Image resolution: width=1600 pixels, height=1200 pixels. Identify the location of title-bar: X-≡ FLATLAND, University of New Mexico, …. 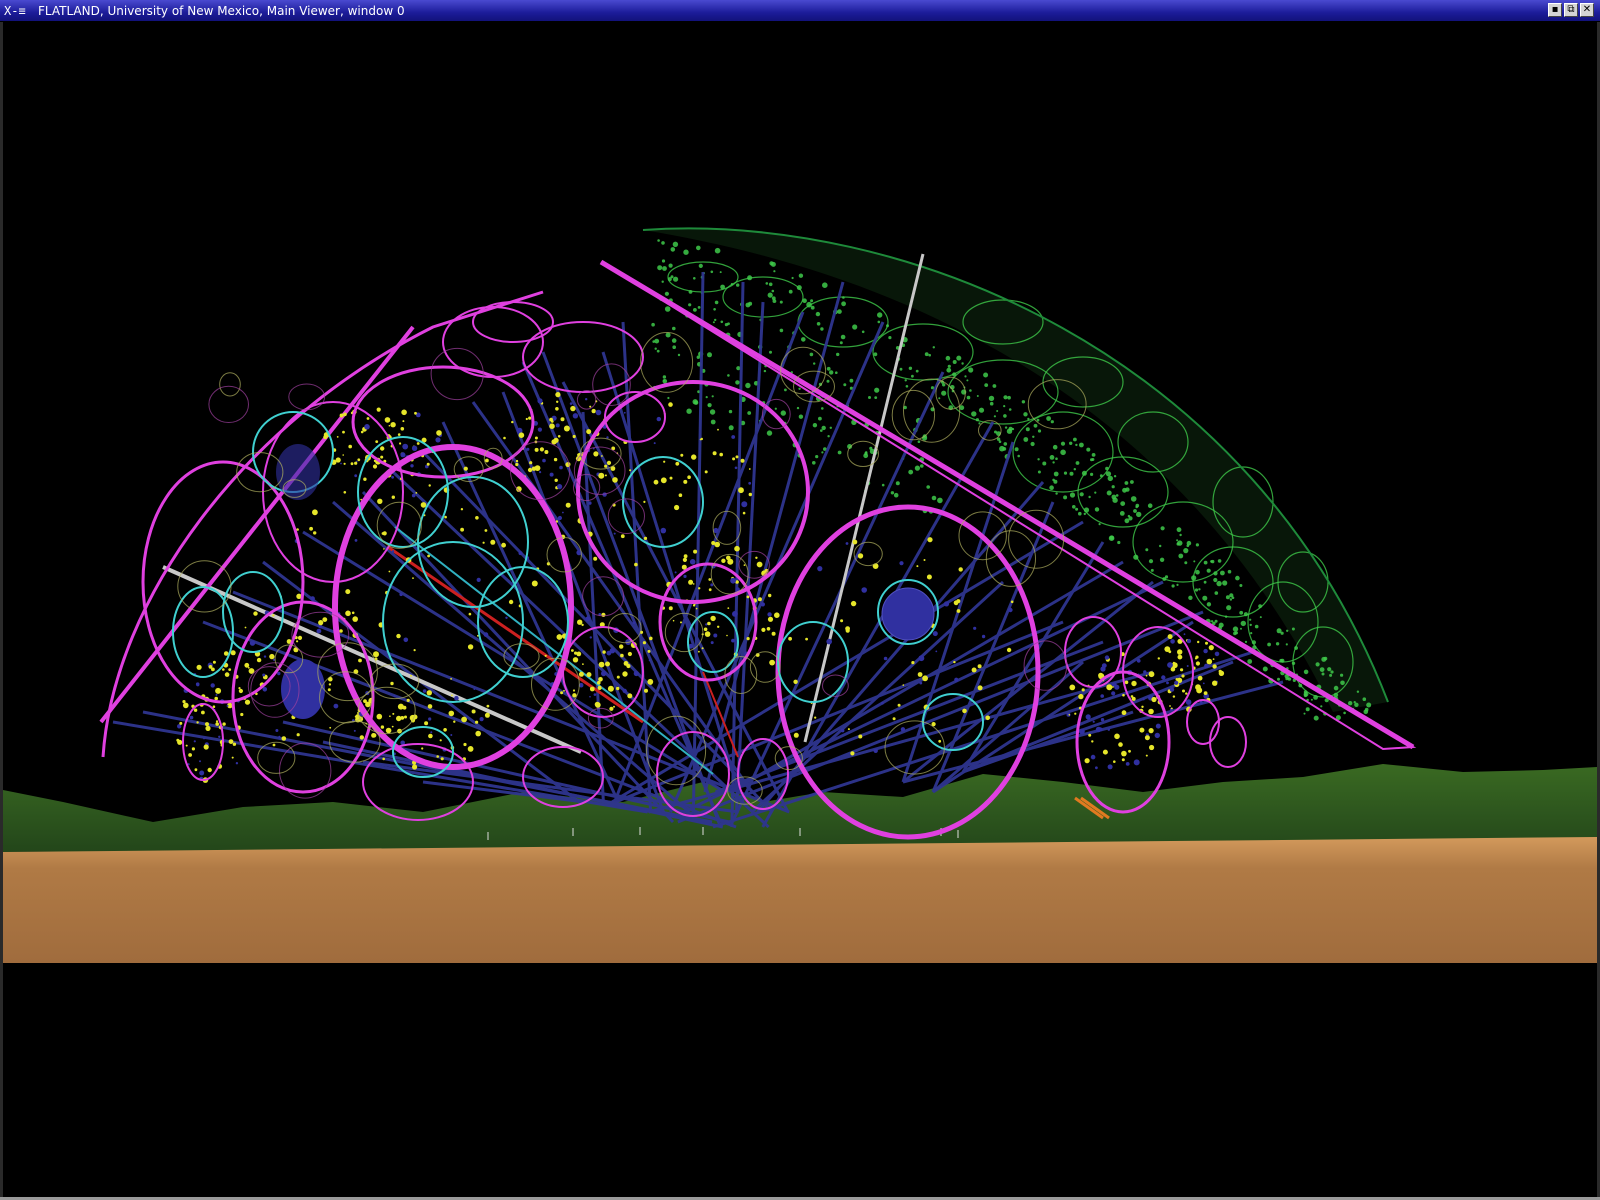
(800, 11).